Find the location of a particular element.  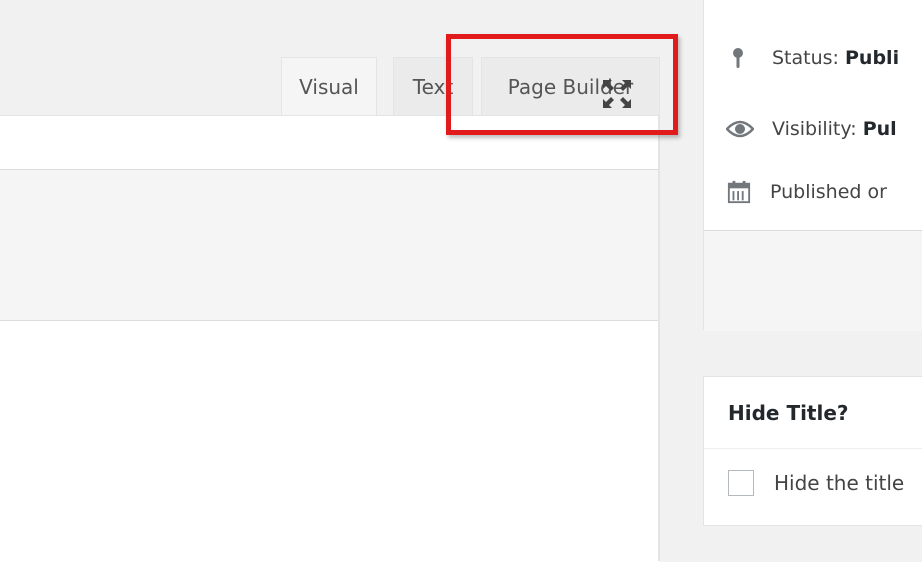

pin-icon is located at coordinates (738, 58).